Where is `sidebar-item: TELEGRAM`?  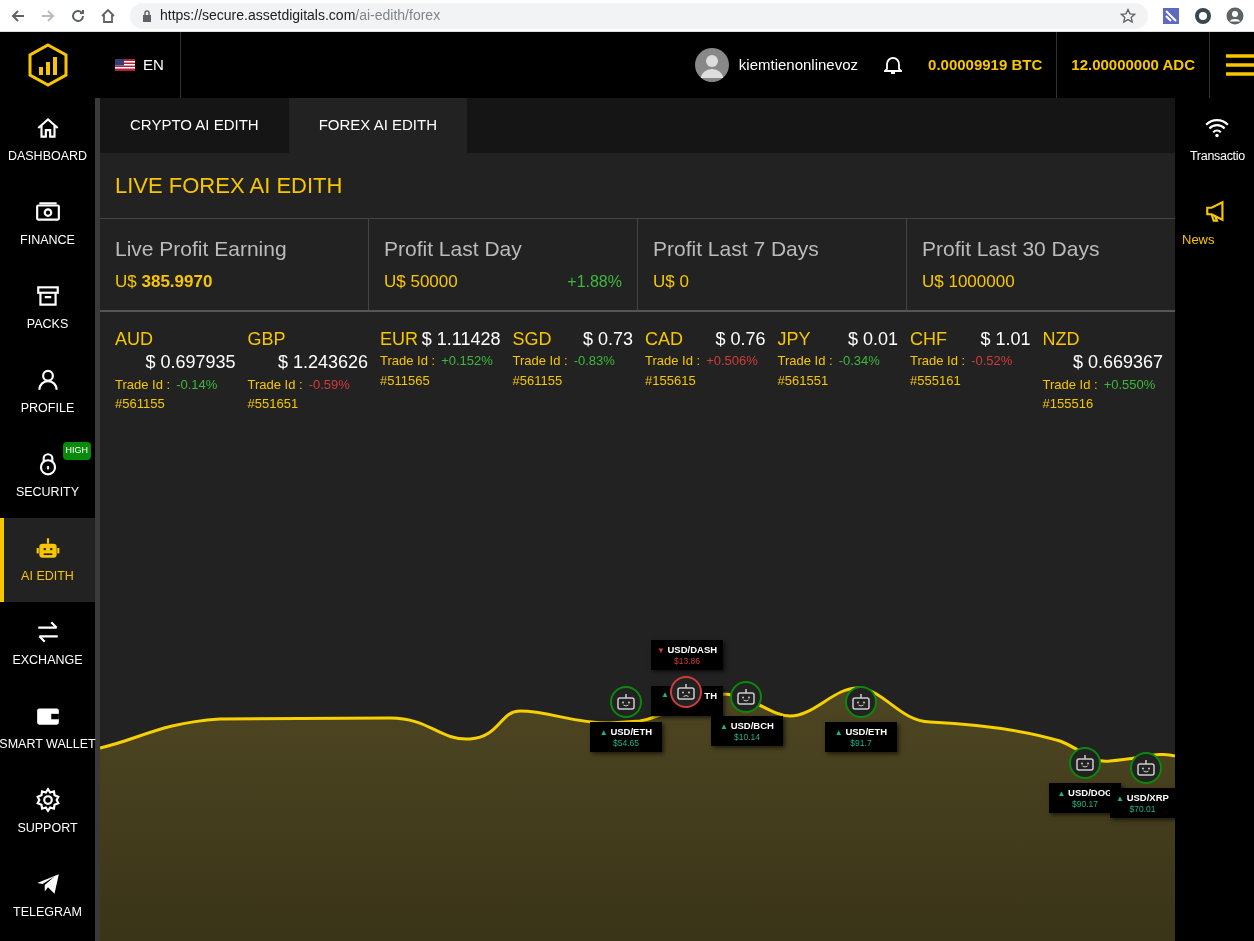 sidebar-item: TELEGRAM is located at coordinates (47, 896).